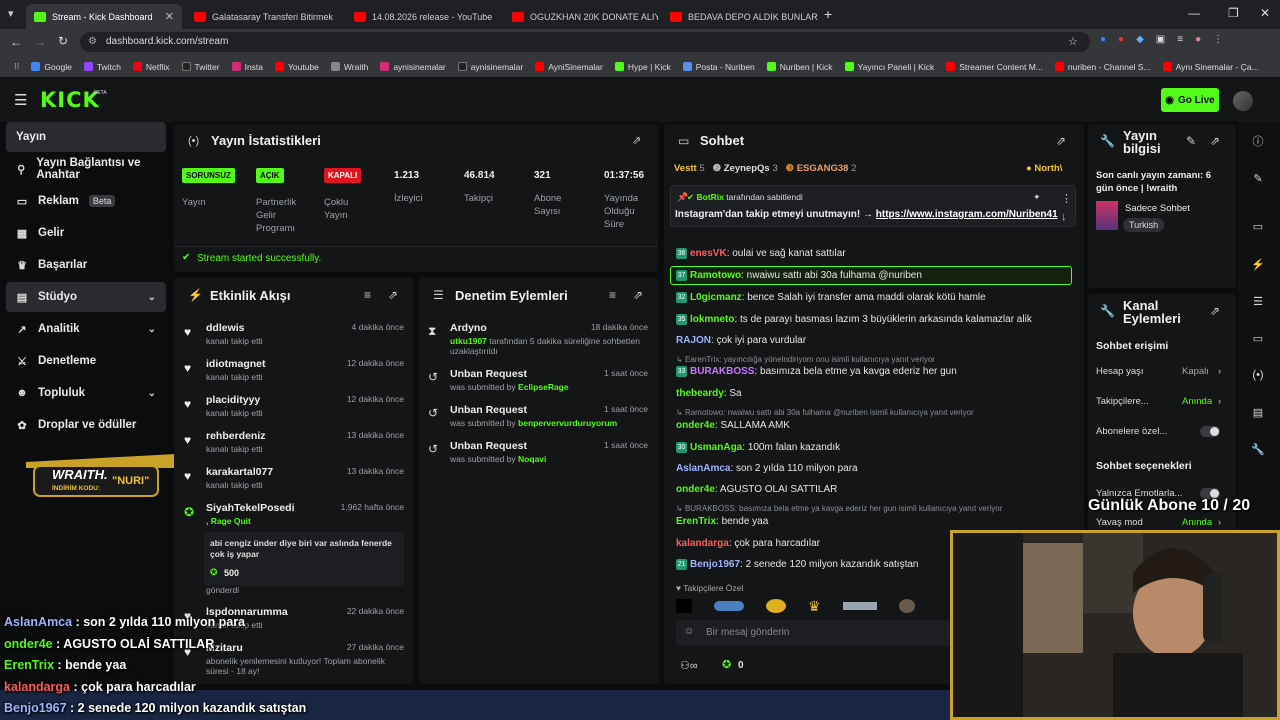  I want to click on tab-youtube-release: 14.08.2026 release - YouTube ✕, so click(423, 16).